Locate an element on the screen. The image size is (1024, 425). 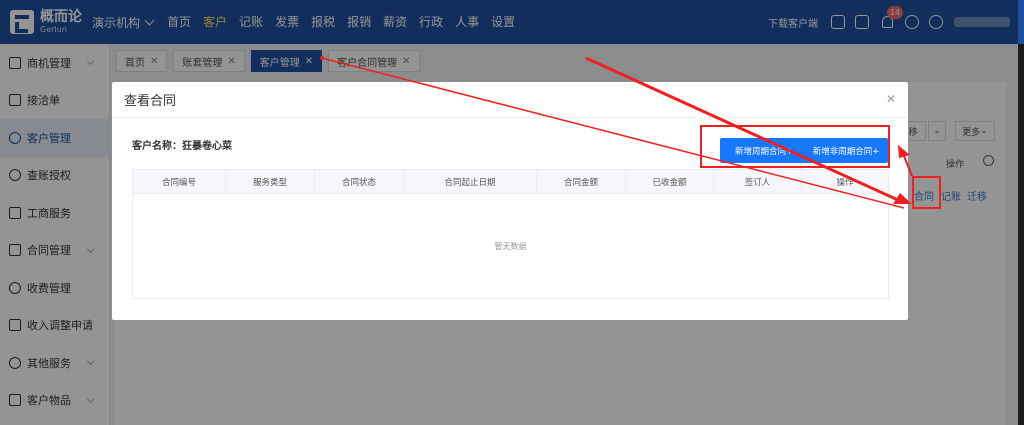
column-header: 合同起止日期 is located at coordinates (470, 181).